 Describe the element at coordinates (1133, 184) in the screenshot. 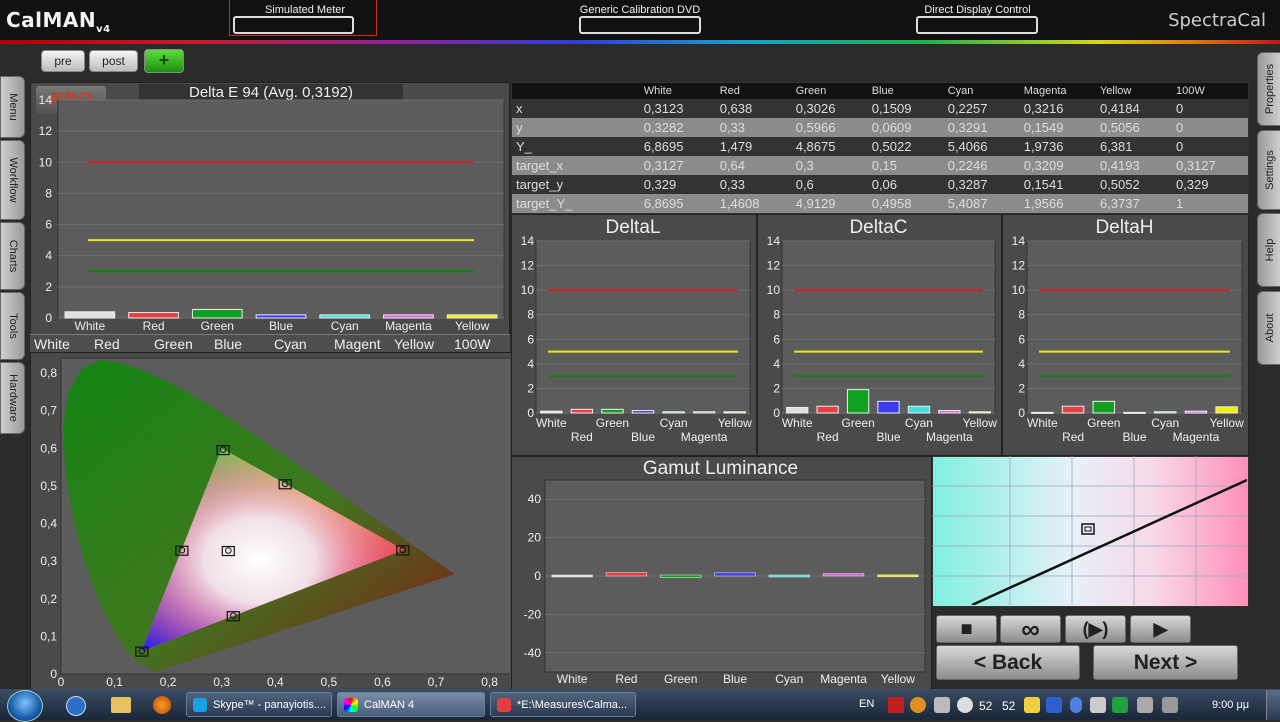

I see `table-cell: 0,5052` at that location.